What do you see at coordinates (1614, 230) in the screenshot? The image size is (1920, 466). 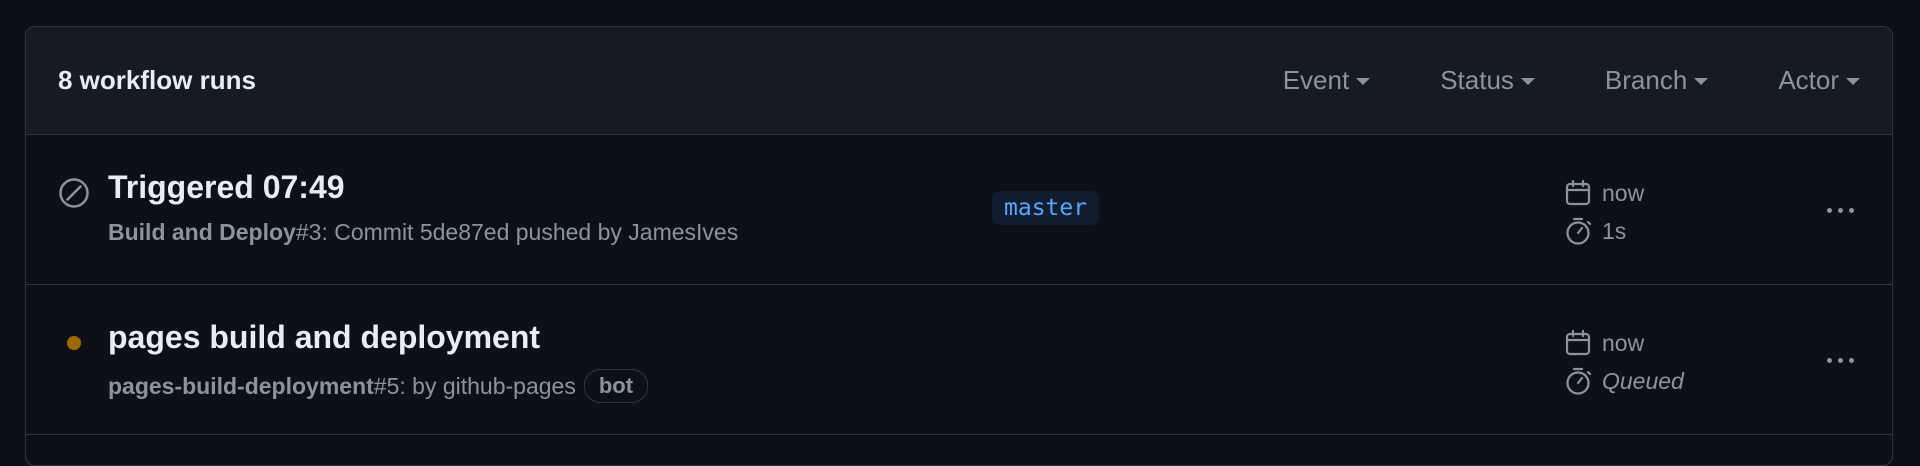 I see `run-duration: 1s` at bounding box center [1614, 230].